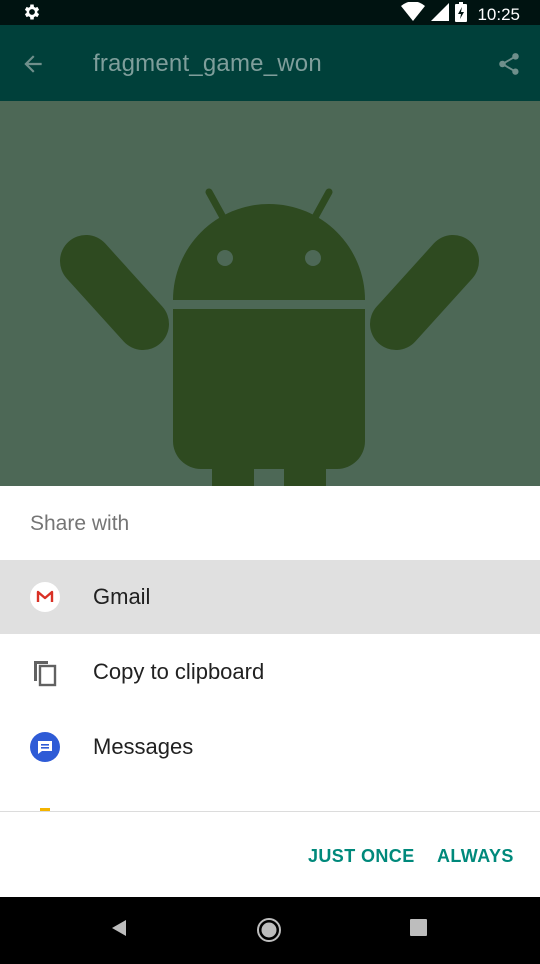 This screenshot has height=964, width=540. What do you see at coordinates (498, 14) in the screenshot?
I see `status-time: 10:25` at bounding box center [498, 14].